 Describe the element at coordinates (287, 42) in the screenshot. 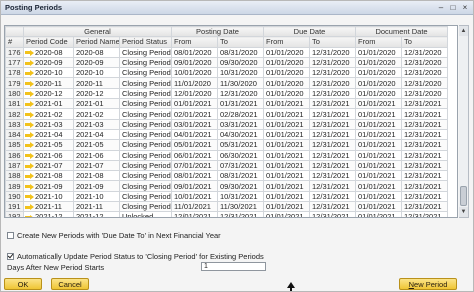

I see `column-header-due-from: From` at that location.